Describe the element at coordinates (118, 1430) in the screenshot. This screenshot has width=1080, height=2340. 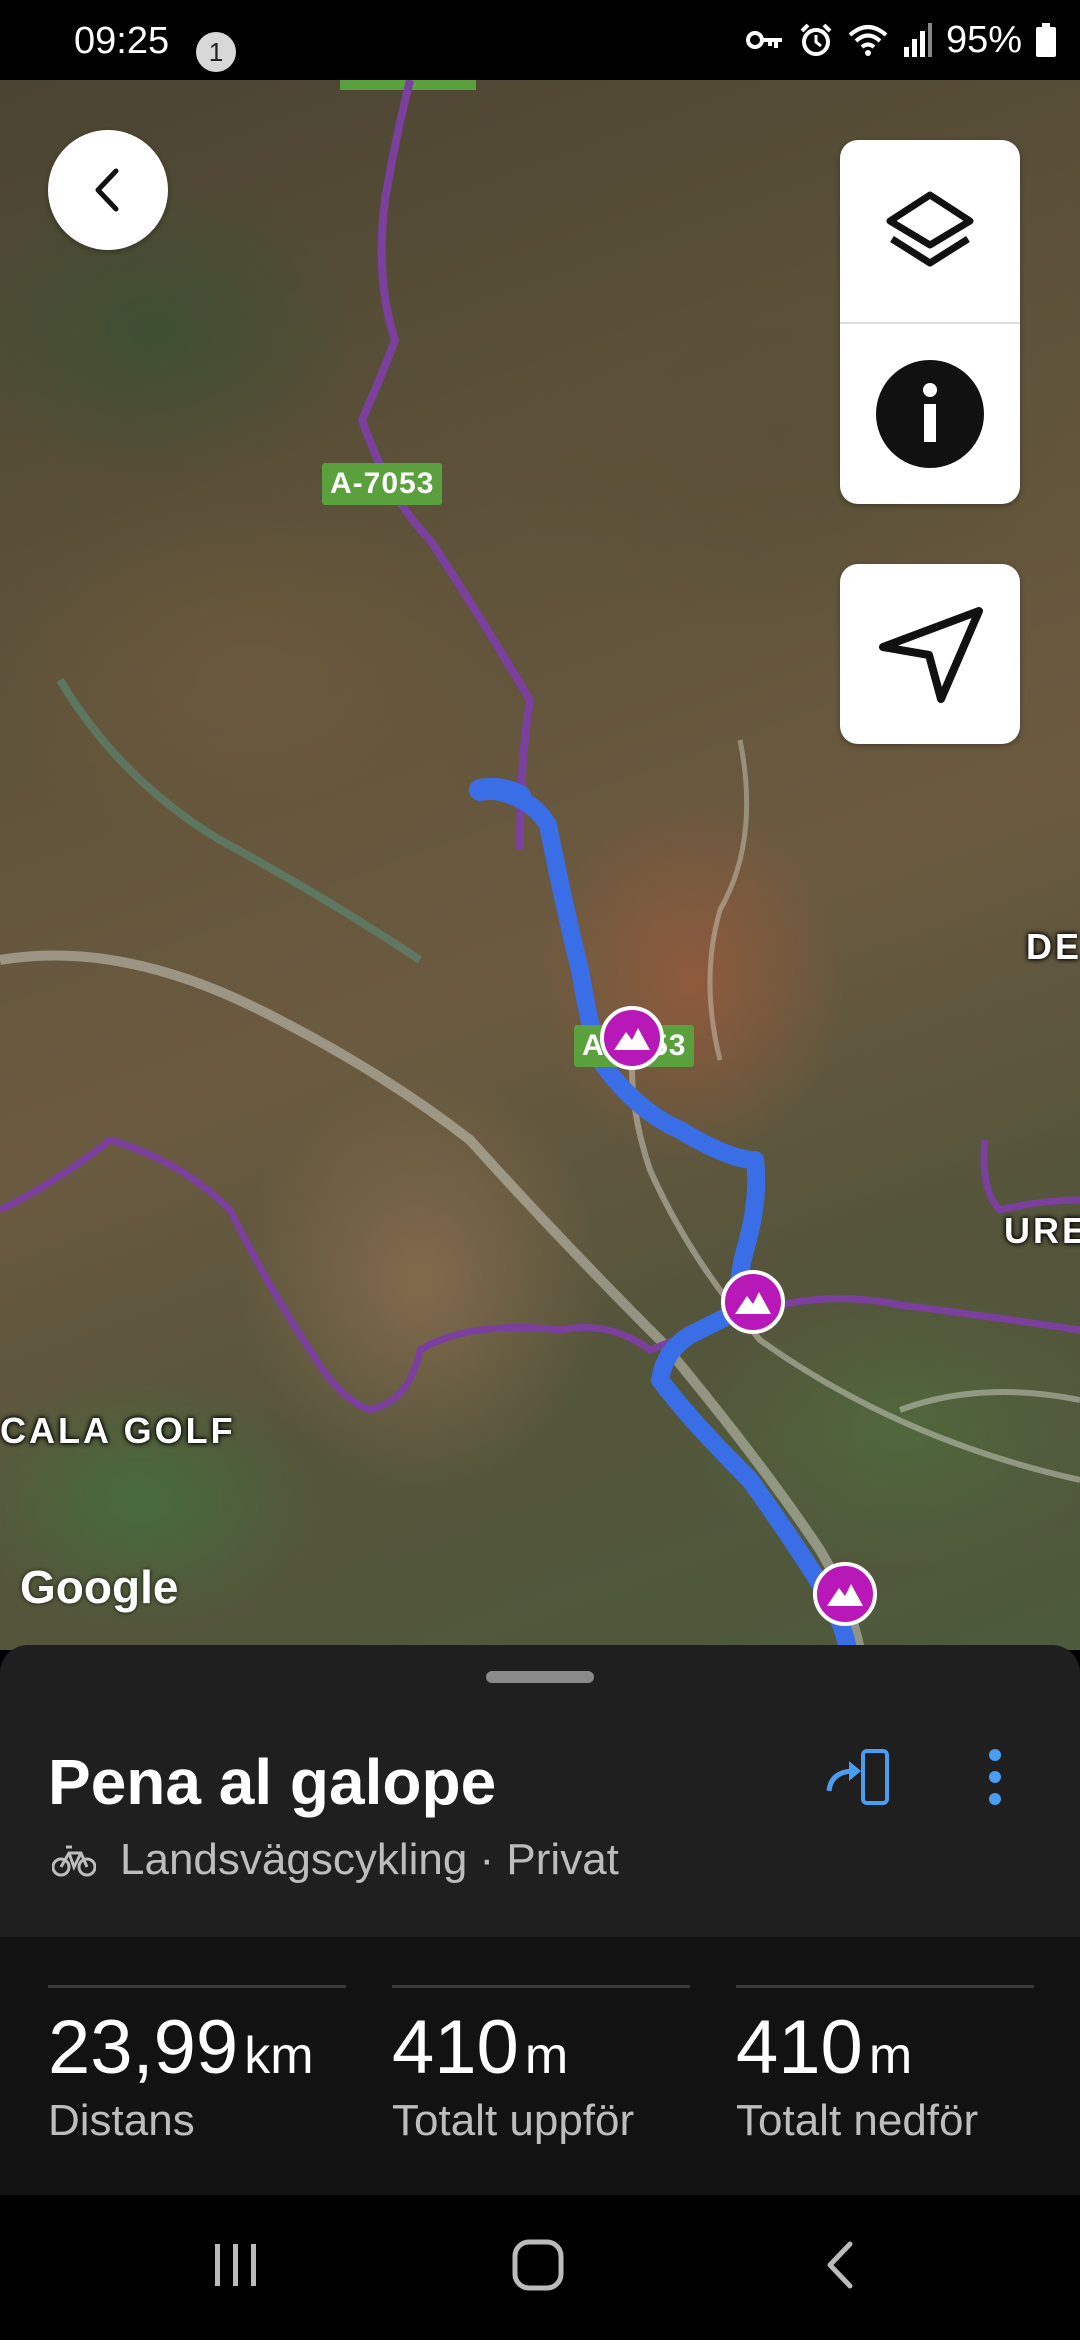
I see `place-label: CALA GOLF` at that location.